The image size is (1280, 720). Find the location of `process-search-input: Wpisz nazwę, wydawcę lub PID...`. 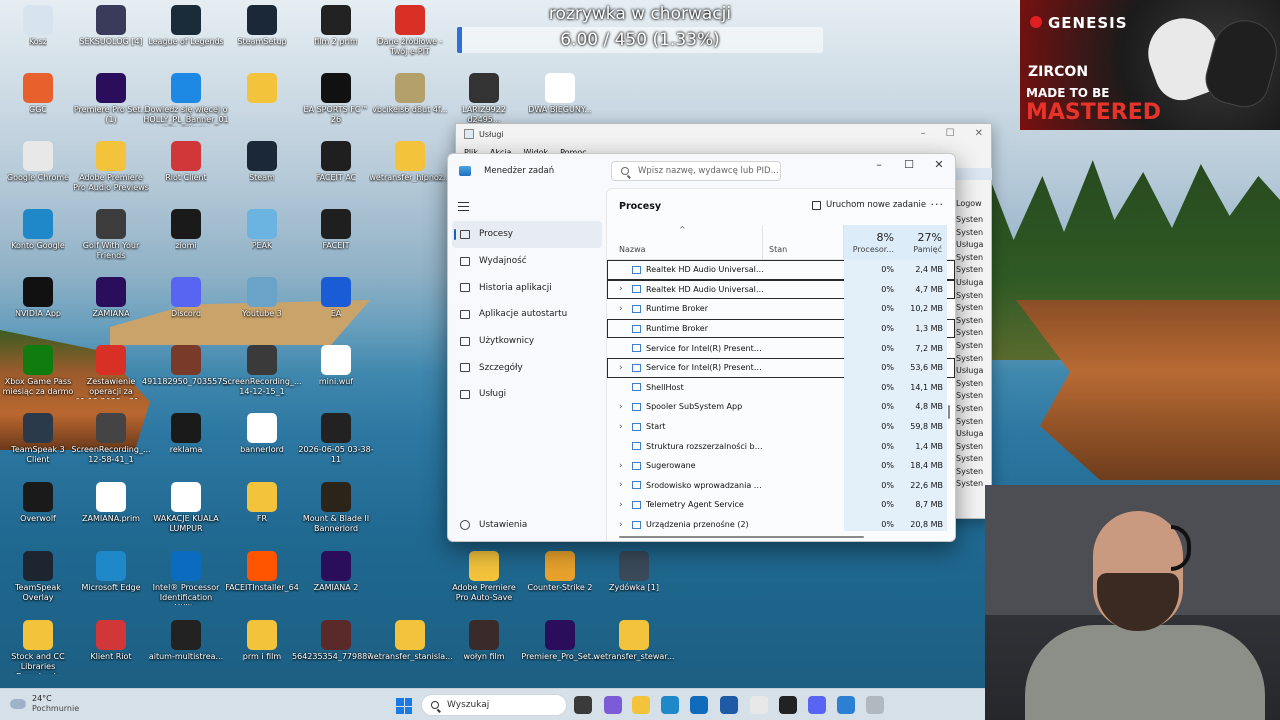

process-search-input: Wpisz nazwę, wydawcę lub PID... is located at coordinates (696, 171).